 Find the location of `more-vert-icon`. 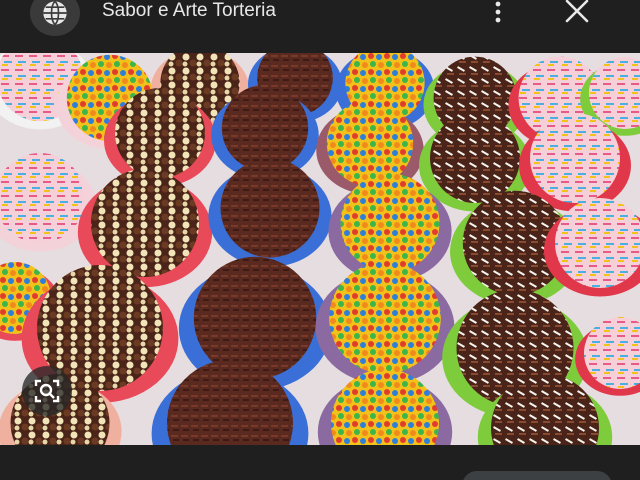

more-vert-icon is located at coordinates (498, 12).